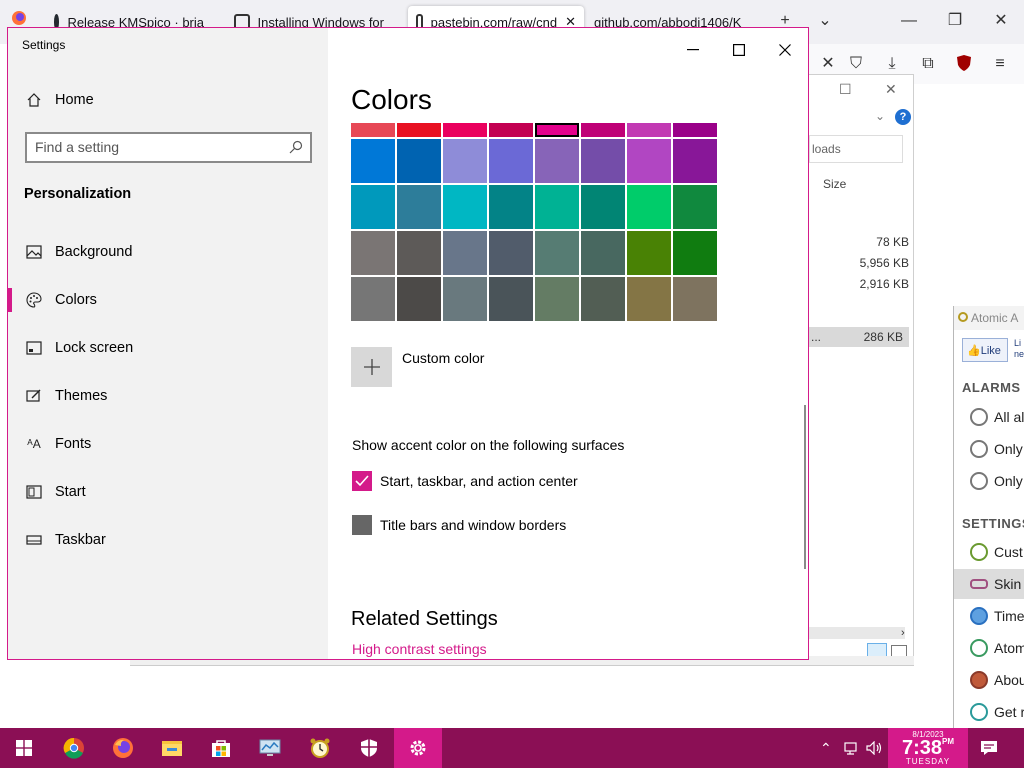 Image resolution: width=1024 pixels, height=768 pixels. I want to click on nav-themes: Themes, so click(168, 396).